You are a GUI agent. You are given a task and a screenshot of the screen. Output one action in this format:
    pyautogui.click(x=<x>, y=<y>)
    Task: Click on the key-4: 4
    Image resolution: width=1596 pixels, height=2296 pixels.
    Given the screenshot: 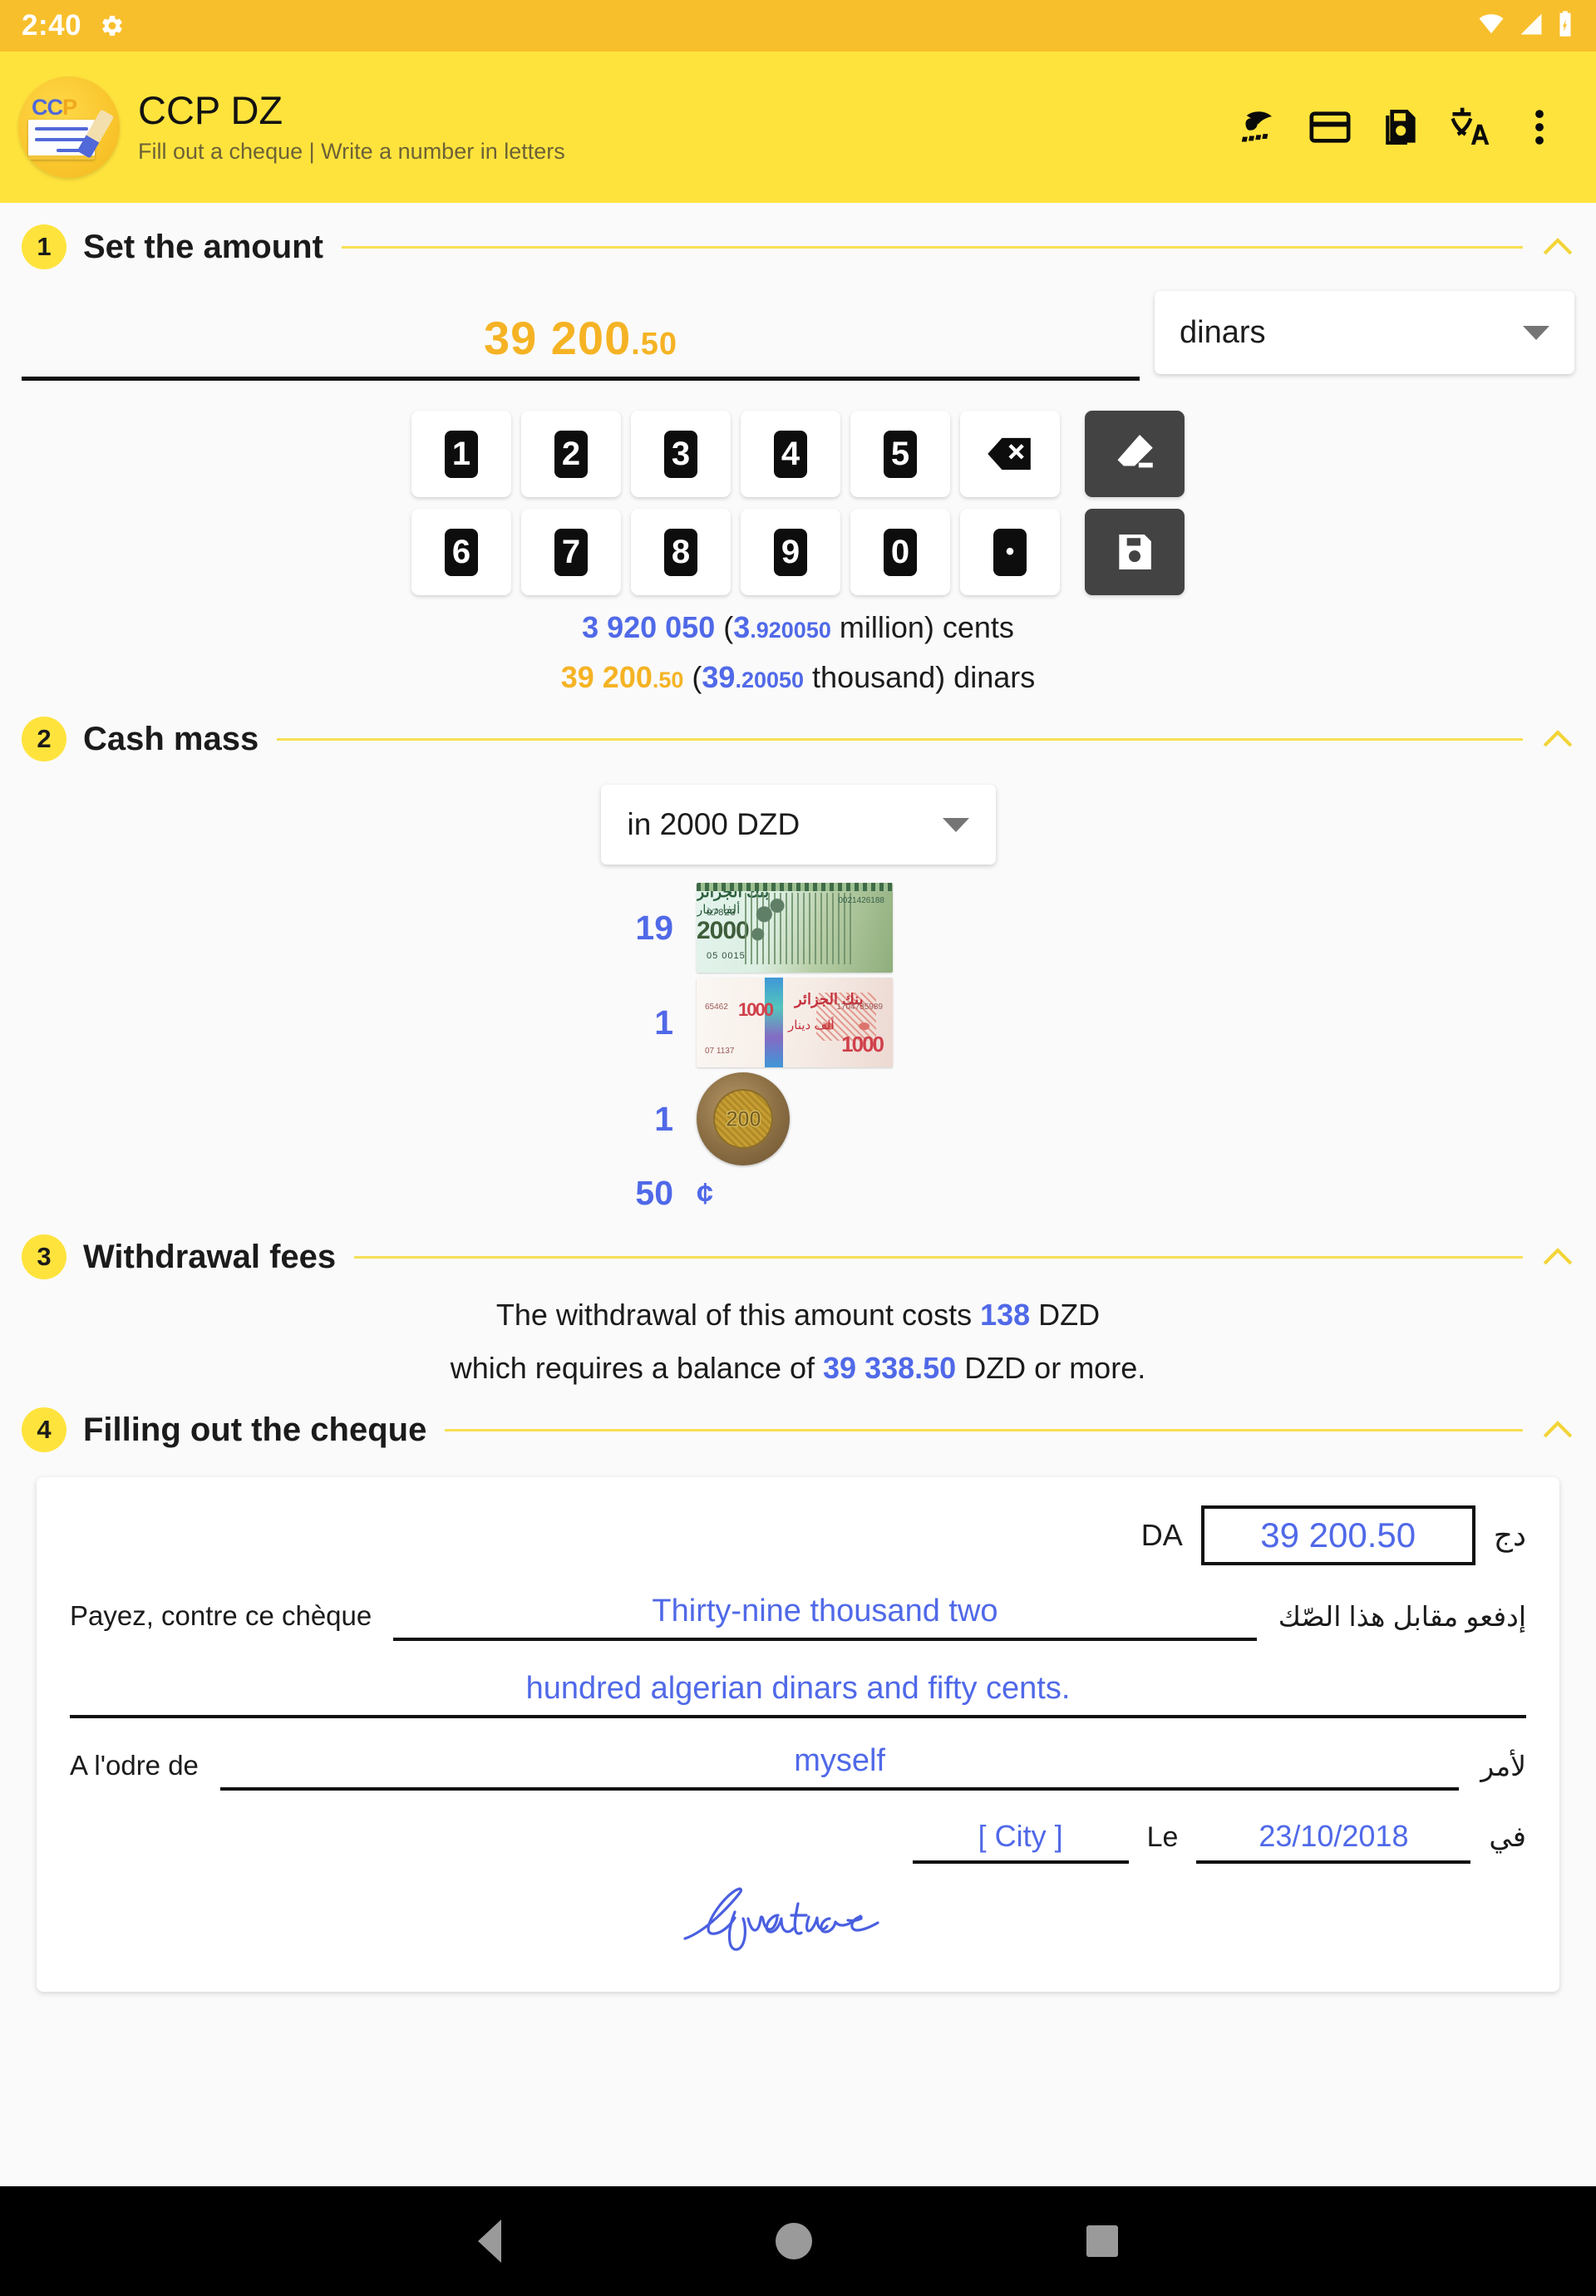 What is the action you would take?
    pyautogui.click(x=790, y=454)
    